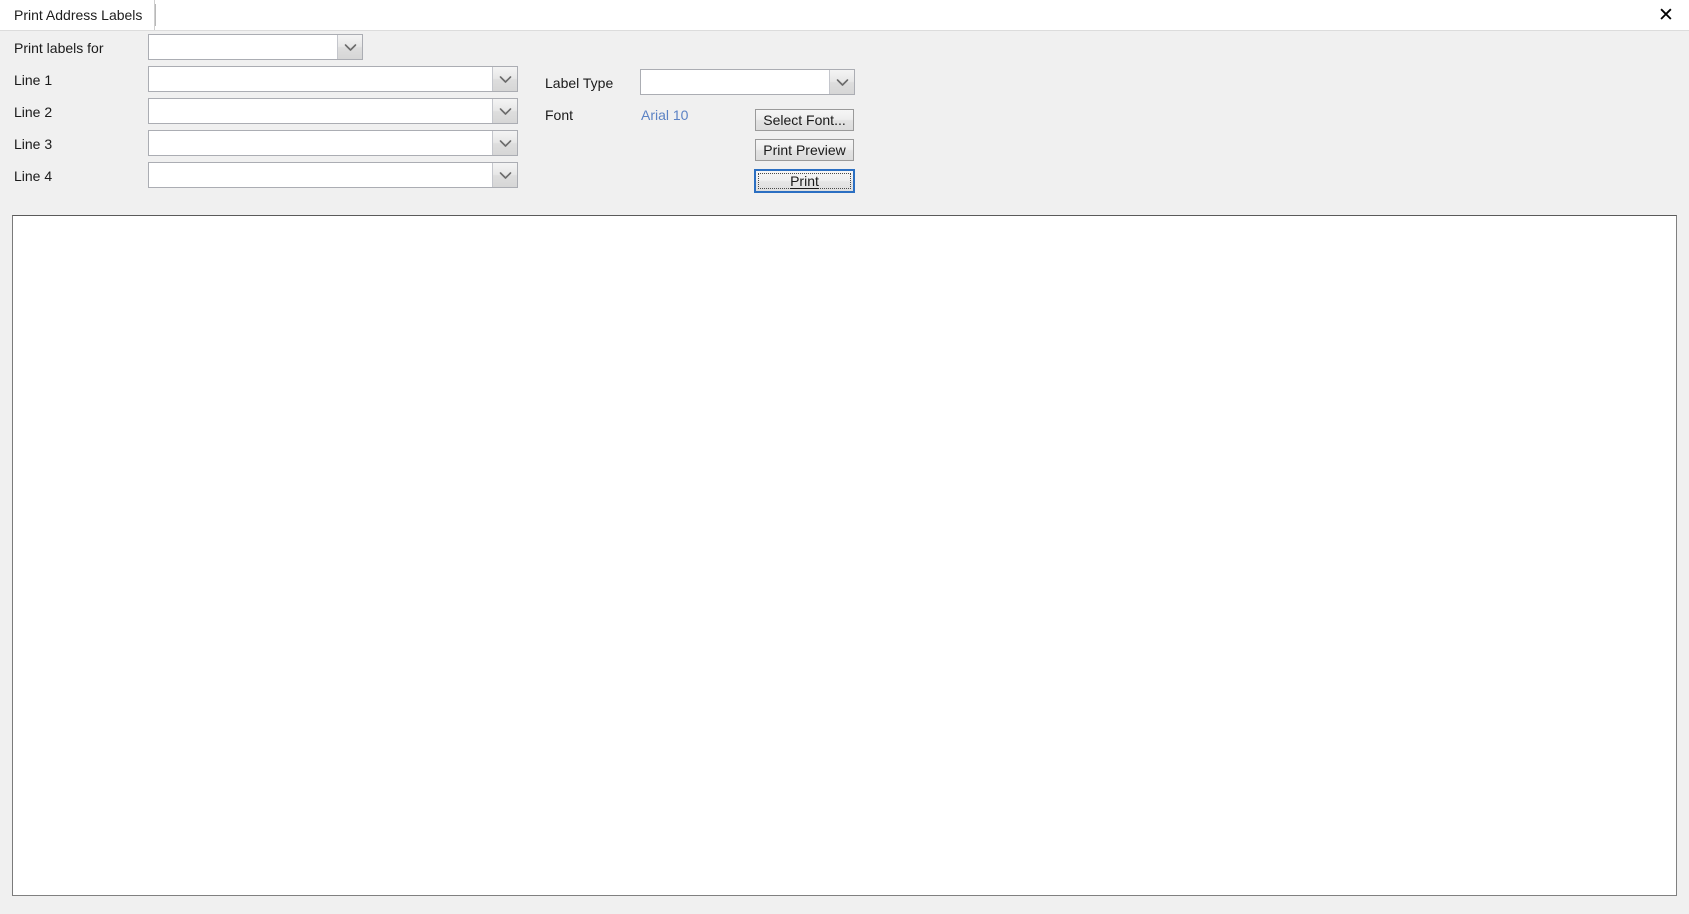  What do you see at coordinates (735, 82) in the screenshot?
I see `label-type-input` at bounding box center [735, 82].